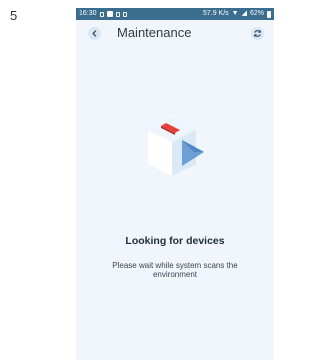 This screenshot has height=360, width=320. I want to click on wifi-icon: ▼, so click(235, 13).